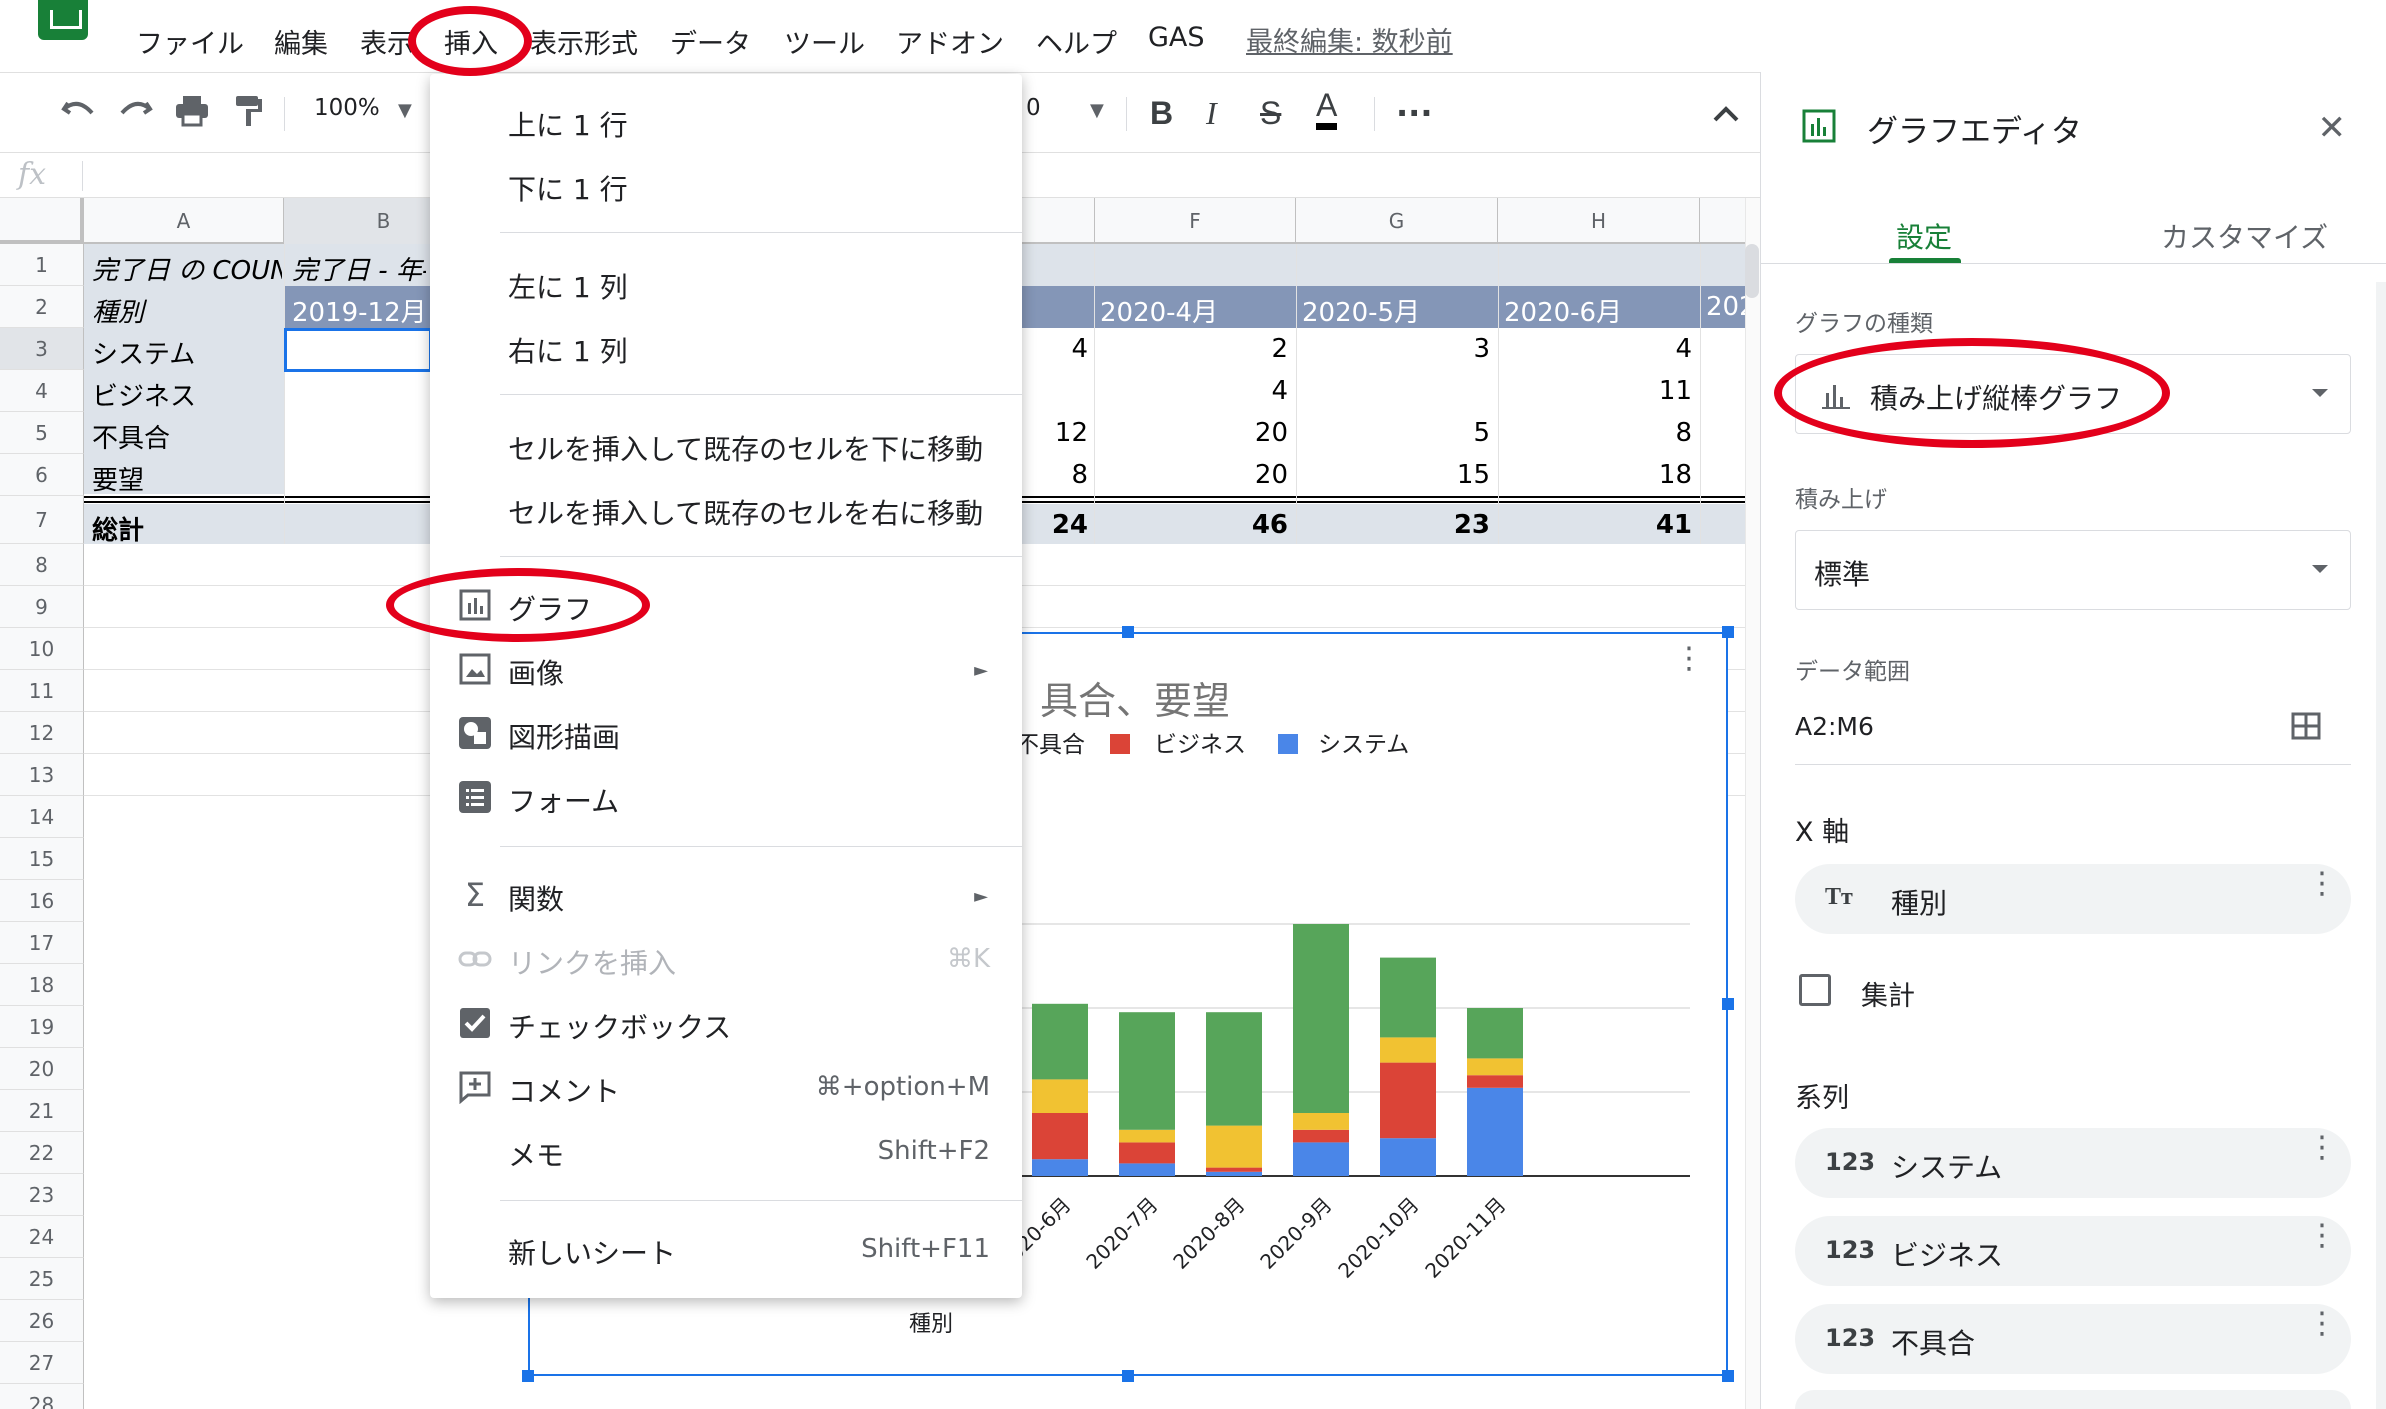 The width and height of the screenshot is (2386, 1409). Describe the element at coordinates (1563, 310) in the screenshot. I see `cell-g2: 2020-6月` at that location.